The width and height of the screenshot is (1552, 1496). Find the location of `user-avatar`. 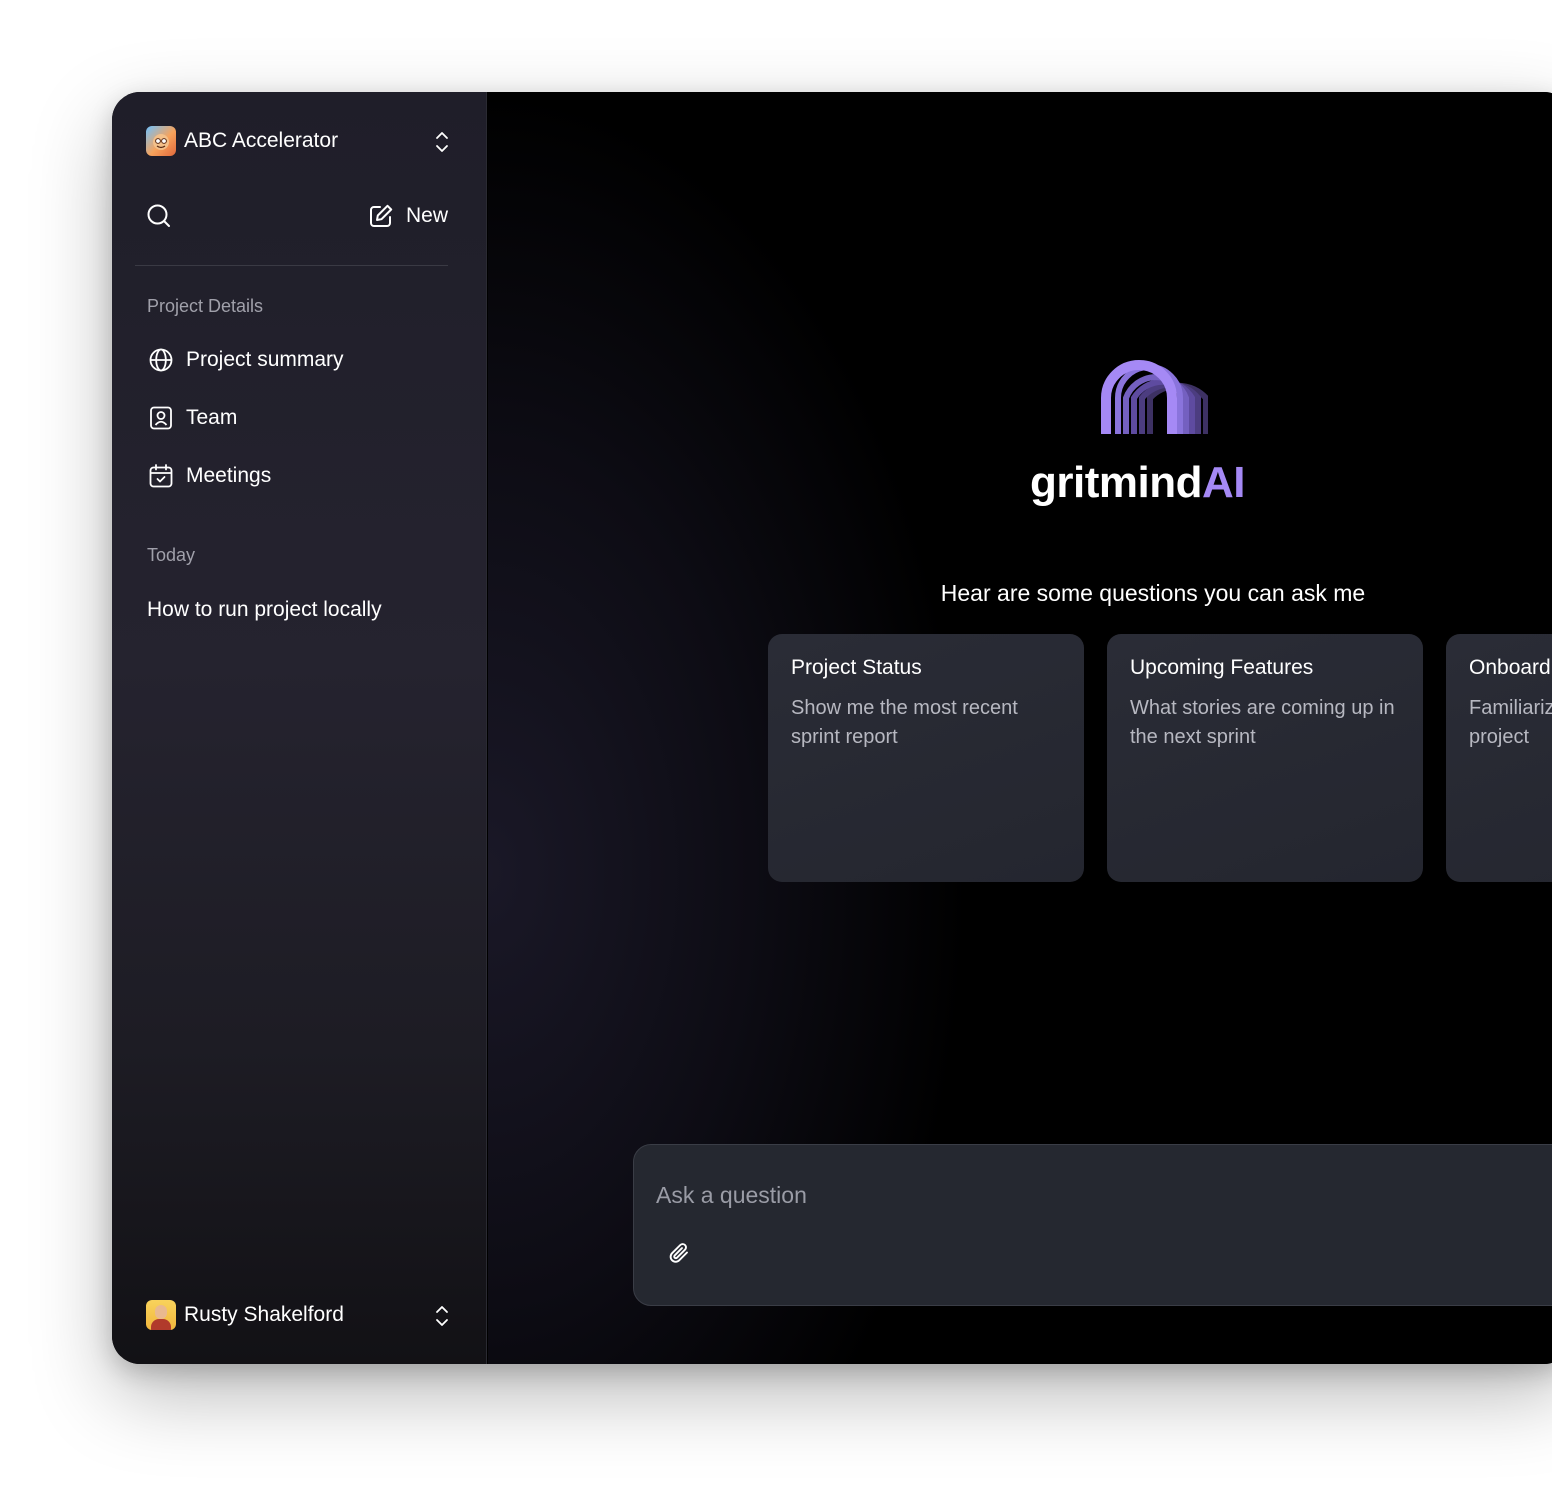

user-avatar is located at coordinates (161, 1315).